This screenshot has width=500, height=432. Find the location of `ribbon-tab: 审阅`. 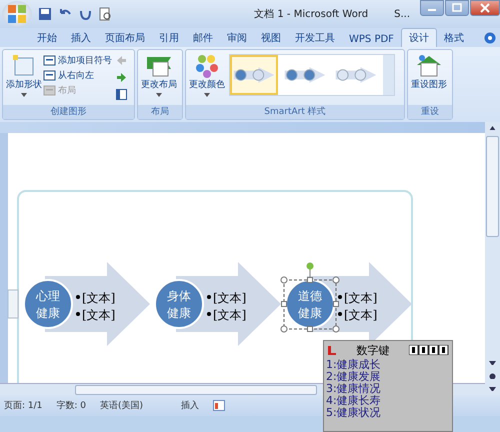

ribbon-tab: 审阅 is located at coordinates (237, 38).